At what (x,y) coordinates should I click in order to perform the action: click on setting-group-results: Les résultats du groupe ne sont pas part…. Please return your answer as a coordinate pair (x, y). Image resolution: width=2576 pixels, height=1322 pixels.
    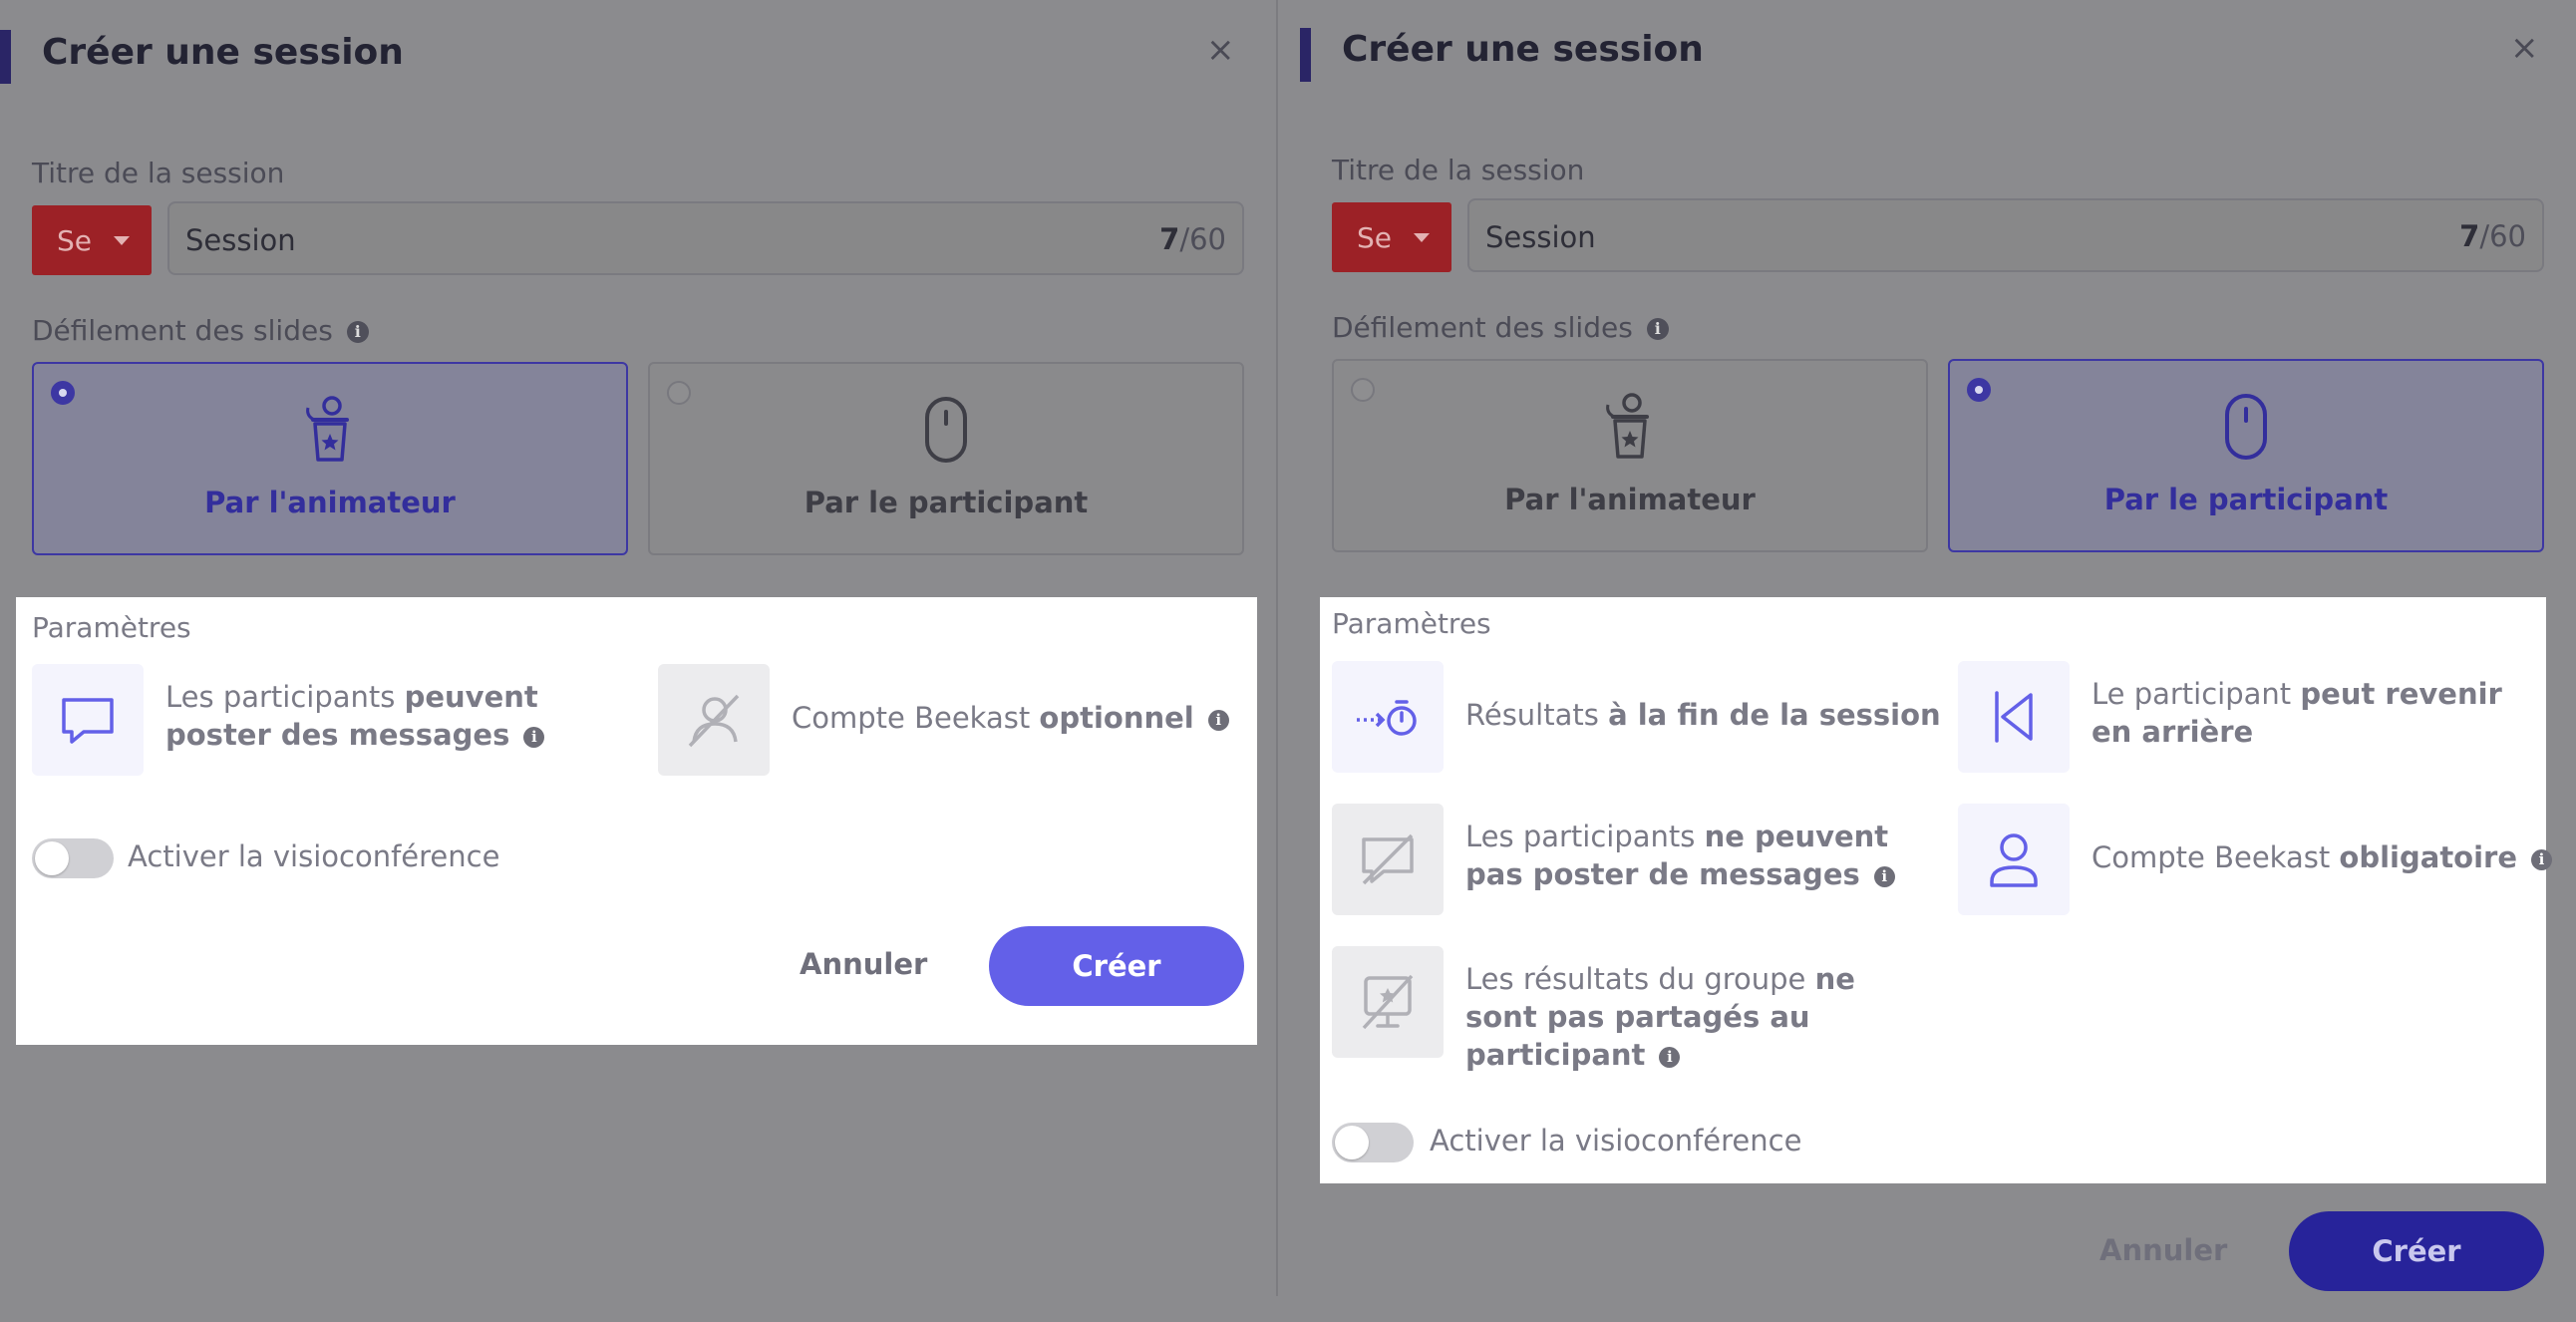
    Looking at the image, I should click on (1626, 1009).